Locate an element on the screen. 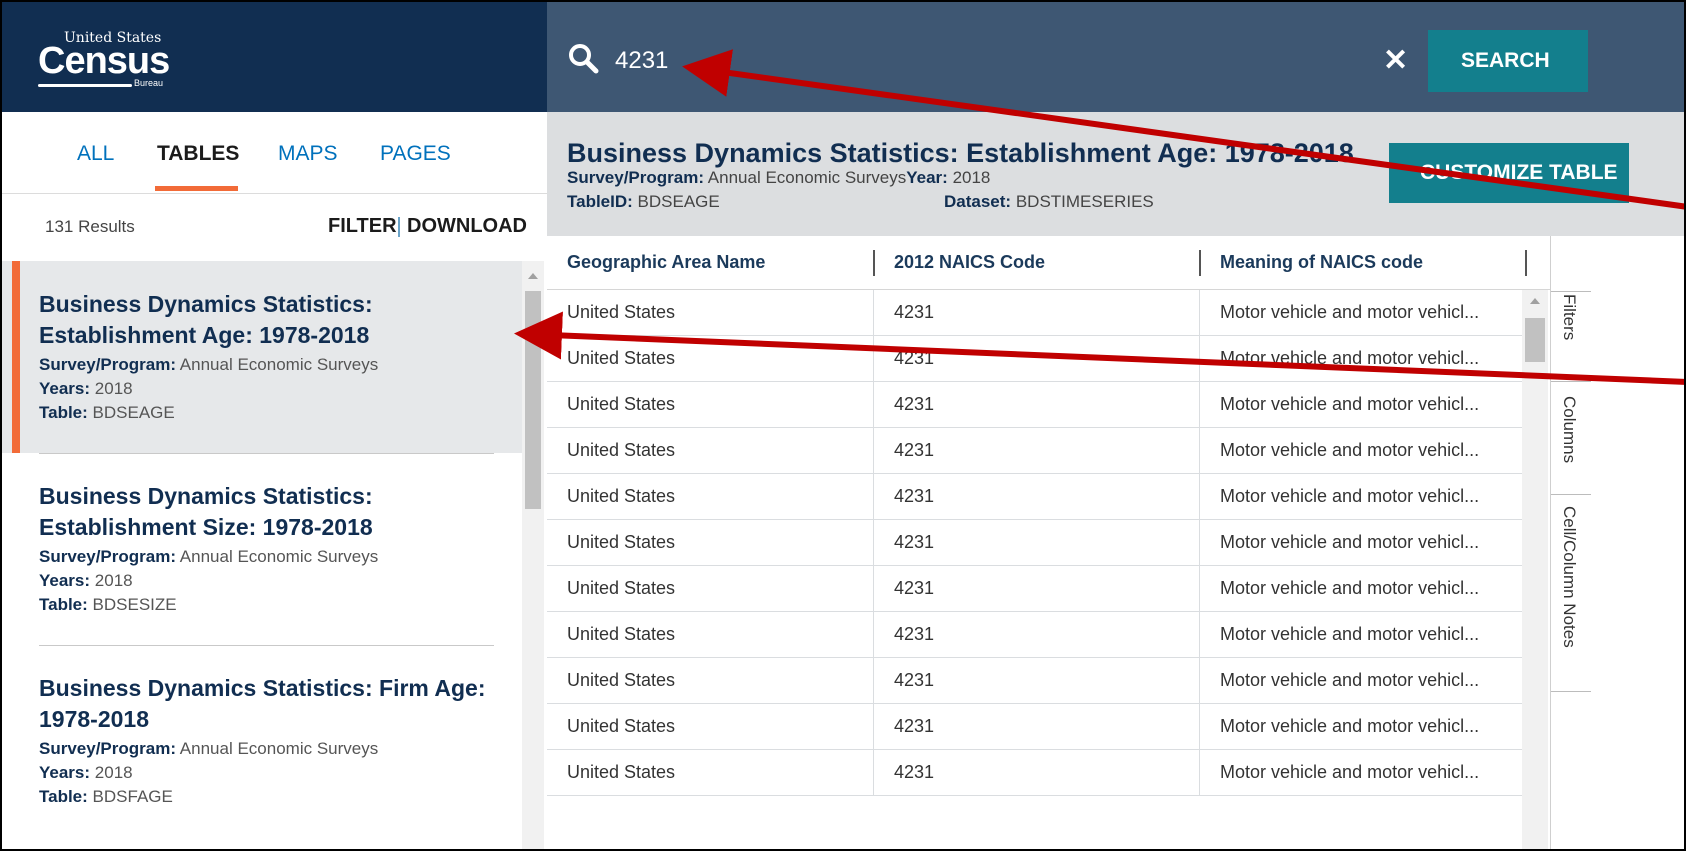 The height and width of the screenshot is (851, 1686). column-header: Meaning of NAICS code is located at coordinates (1321, 262).